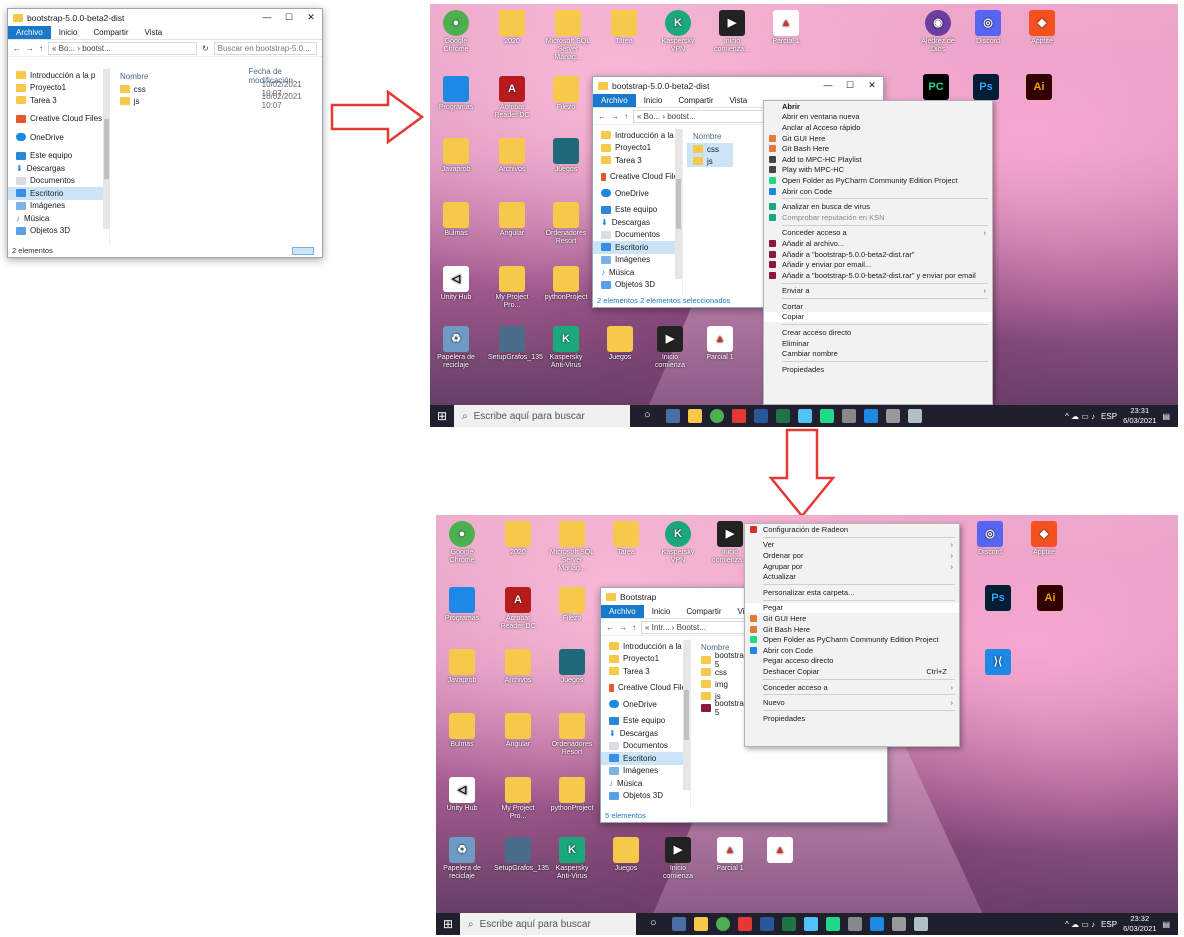 This screenshot has height=937, width=1184. Describe the element at coordinates (657, 924) in the screenshot. I see `cortana-icon: ○` at that location.